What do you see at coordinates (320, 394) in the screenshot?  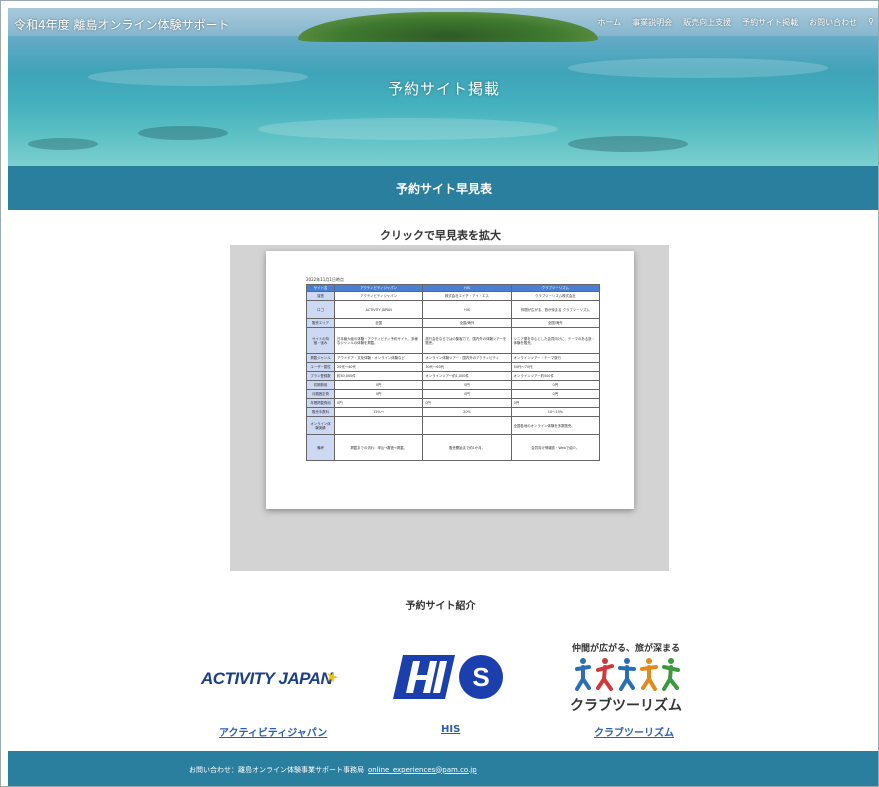 I see `table-row-header: 月額固定費` at bounding box center [320, 394].